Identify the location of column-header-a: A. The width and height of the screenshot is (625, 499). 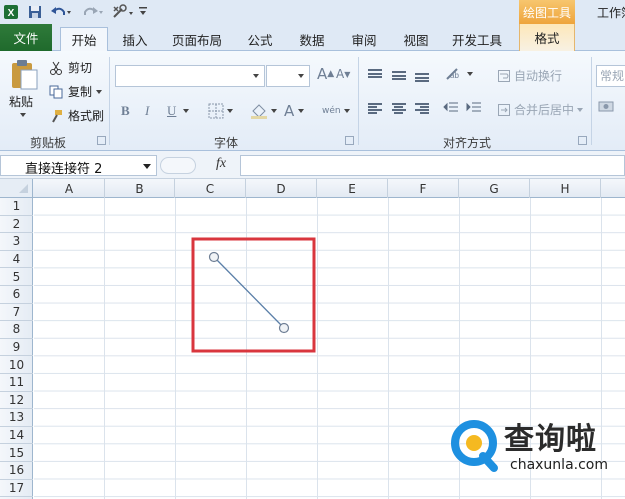
(69, 188).